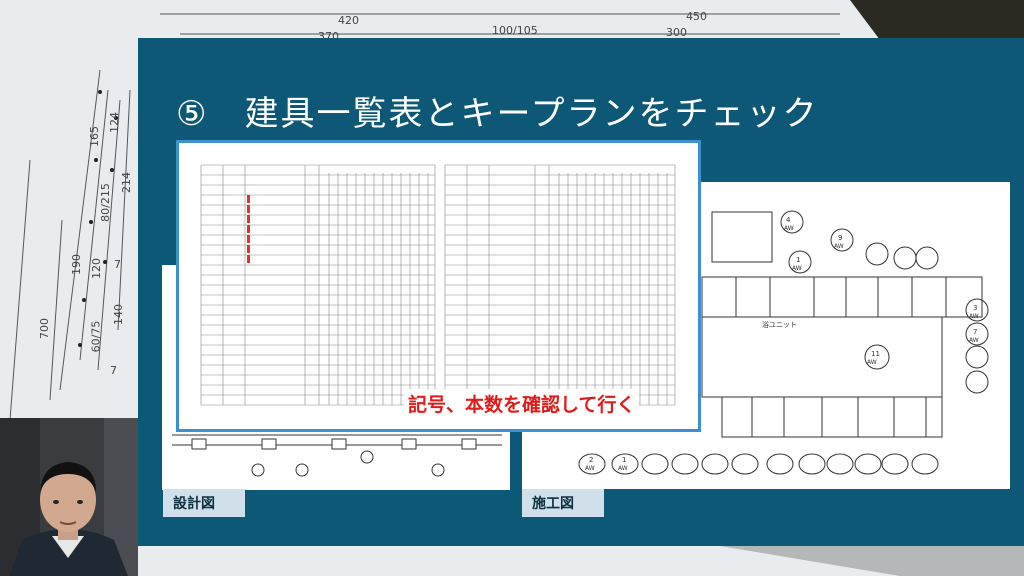  What do you see at coordinates (497, 114) in the screenshot?
I see `slide-title: ⑤ 建具一覧表とキープランをチェック` at bounding box center [497, 114].